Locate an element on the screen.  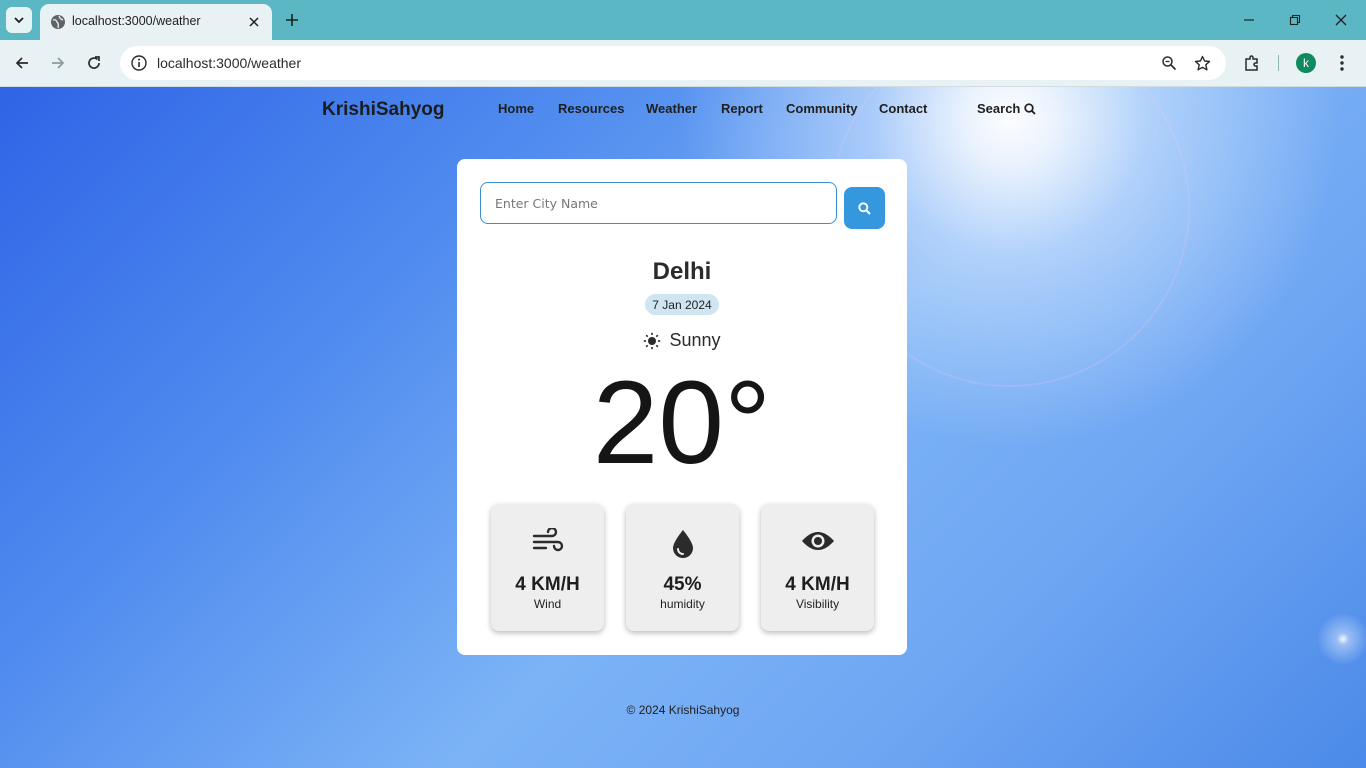
address-bar: localhost:3000/weather is located at coordinates (673, 63).